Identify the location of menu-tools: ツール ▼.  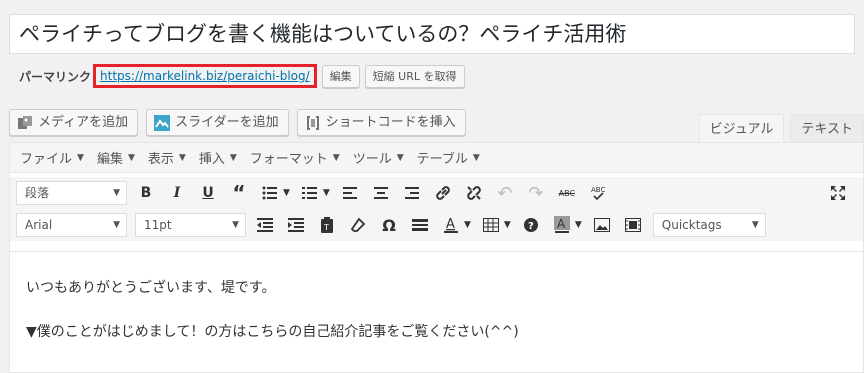
(378, 157).